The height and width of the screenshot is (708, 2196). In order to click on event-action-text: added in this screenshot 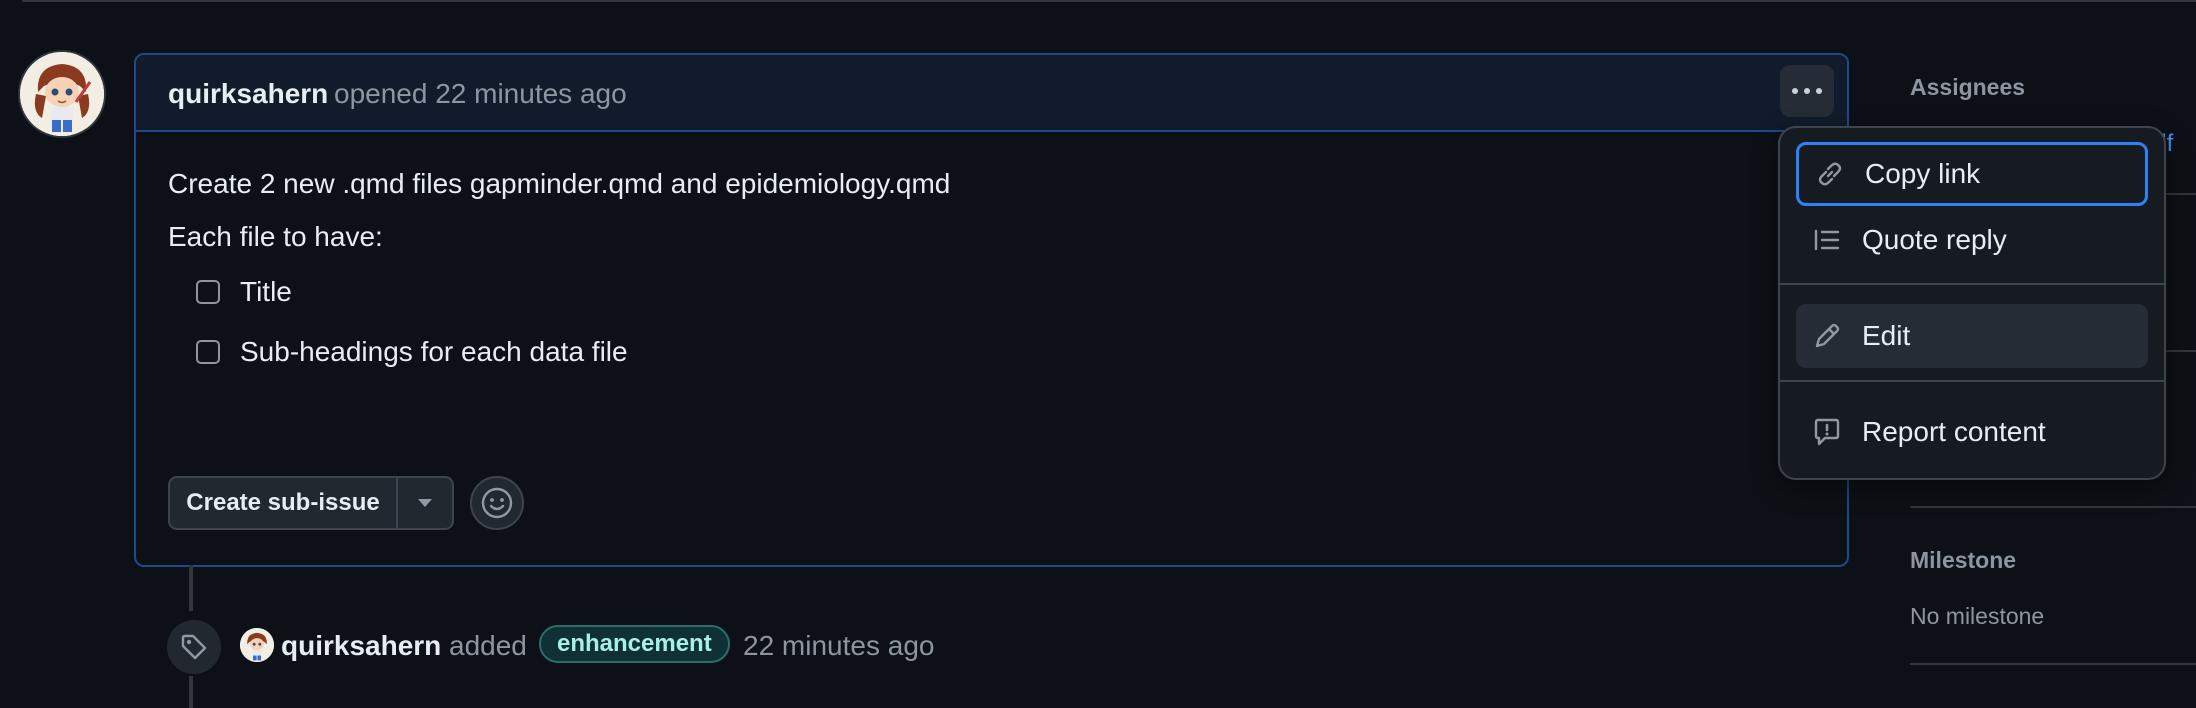, I will do `click(488, 645)`.